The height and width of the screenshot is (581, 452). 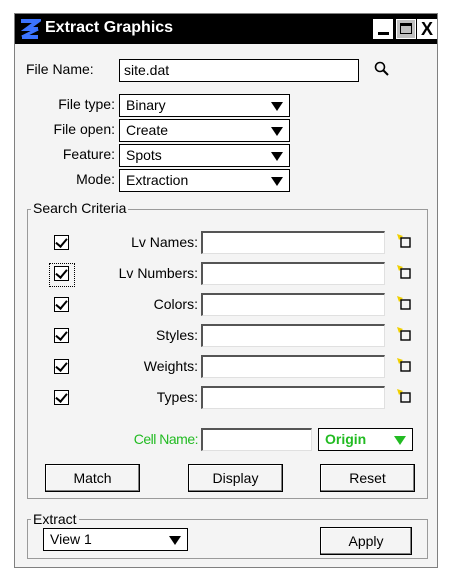 I want to click on close-icon: X, so click(x=427, y=29).